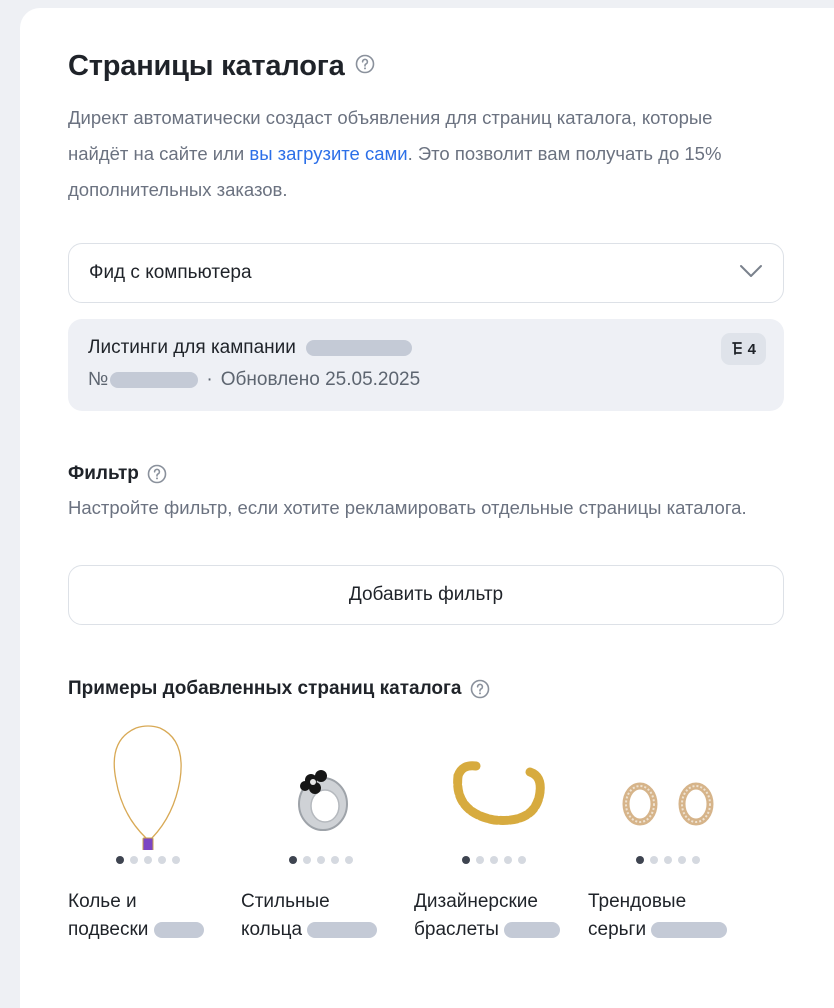 Image resolution: width=834 pixels, height=1008 pixels. Describe the element at coordinates (617, 929) in the screenshot. I see `example-name-line: серьги` at that location.